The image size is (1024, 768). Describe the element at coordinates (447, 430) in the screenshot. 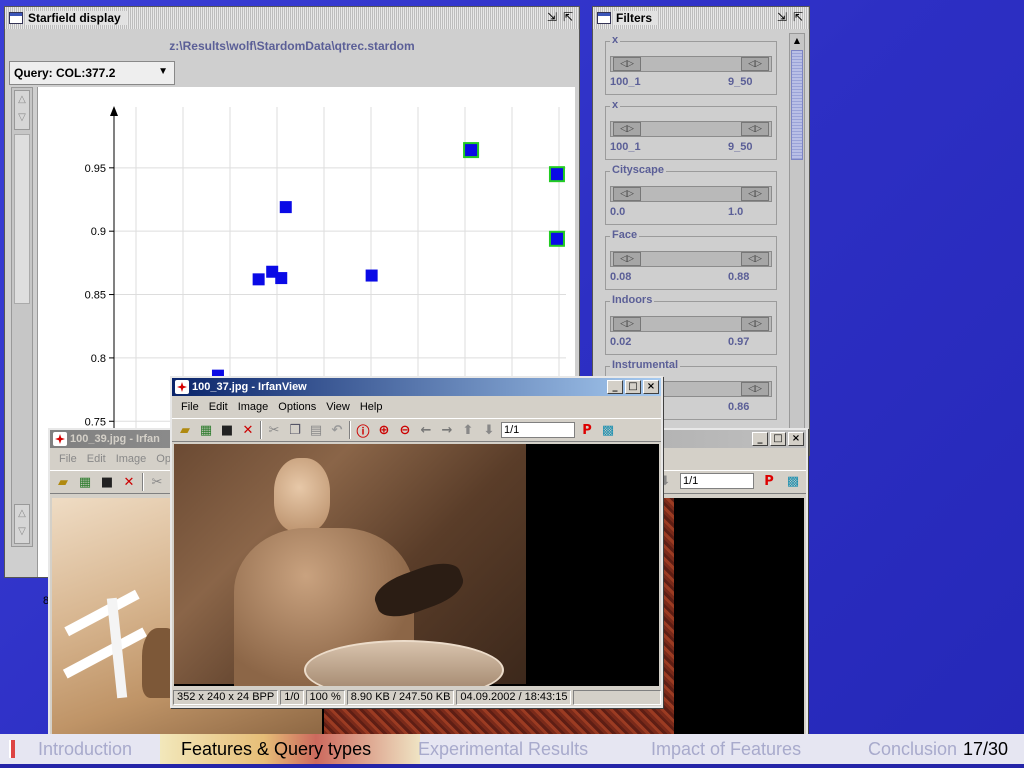

I see `next-icon: →` at that location.